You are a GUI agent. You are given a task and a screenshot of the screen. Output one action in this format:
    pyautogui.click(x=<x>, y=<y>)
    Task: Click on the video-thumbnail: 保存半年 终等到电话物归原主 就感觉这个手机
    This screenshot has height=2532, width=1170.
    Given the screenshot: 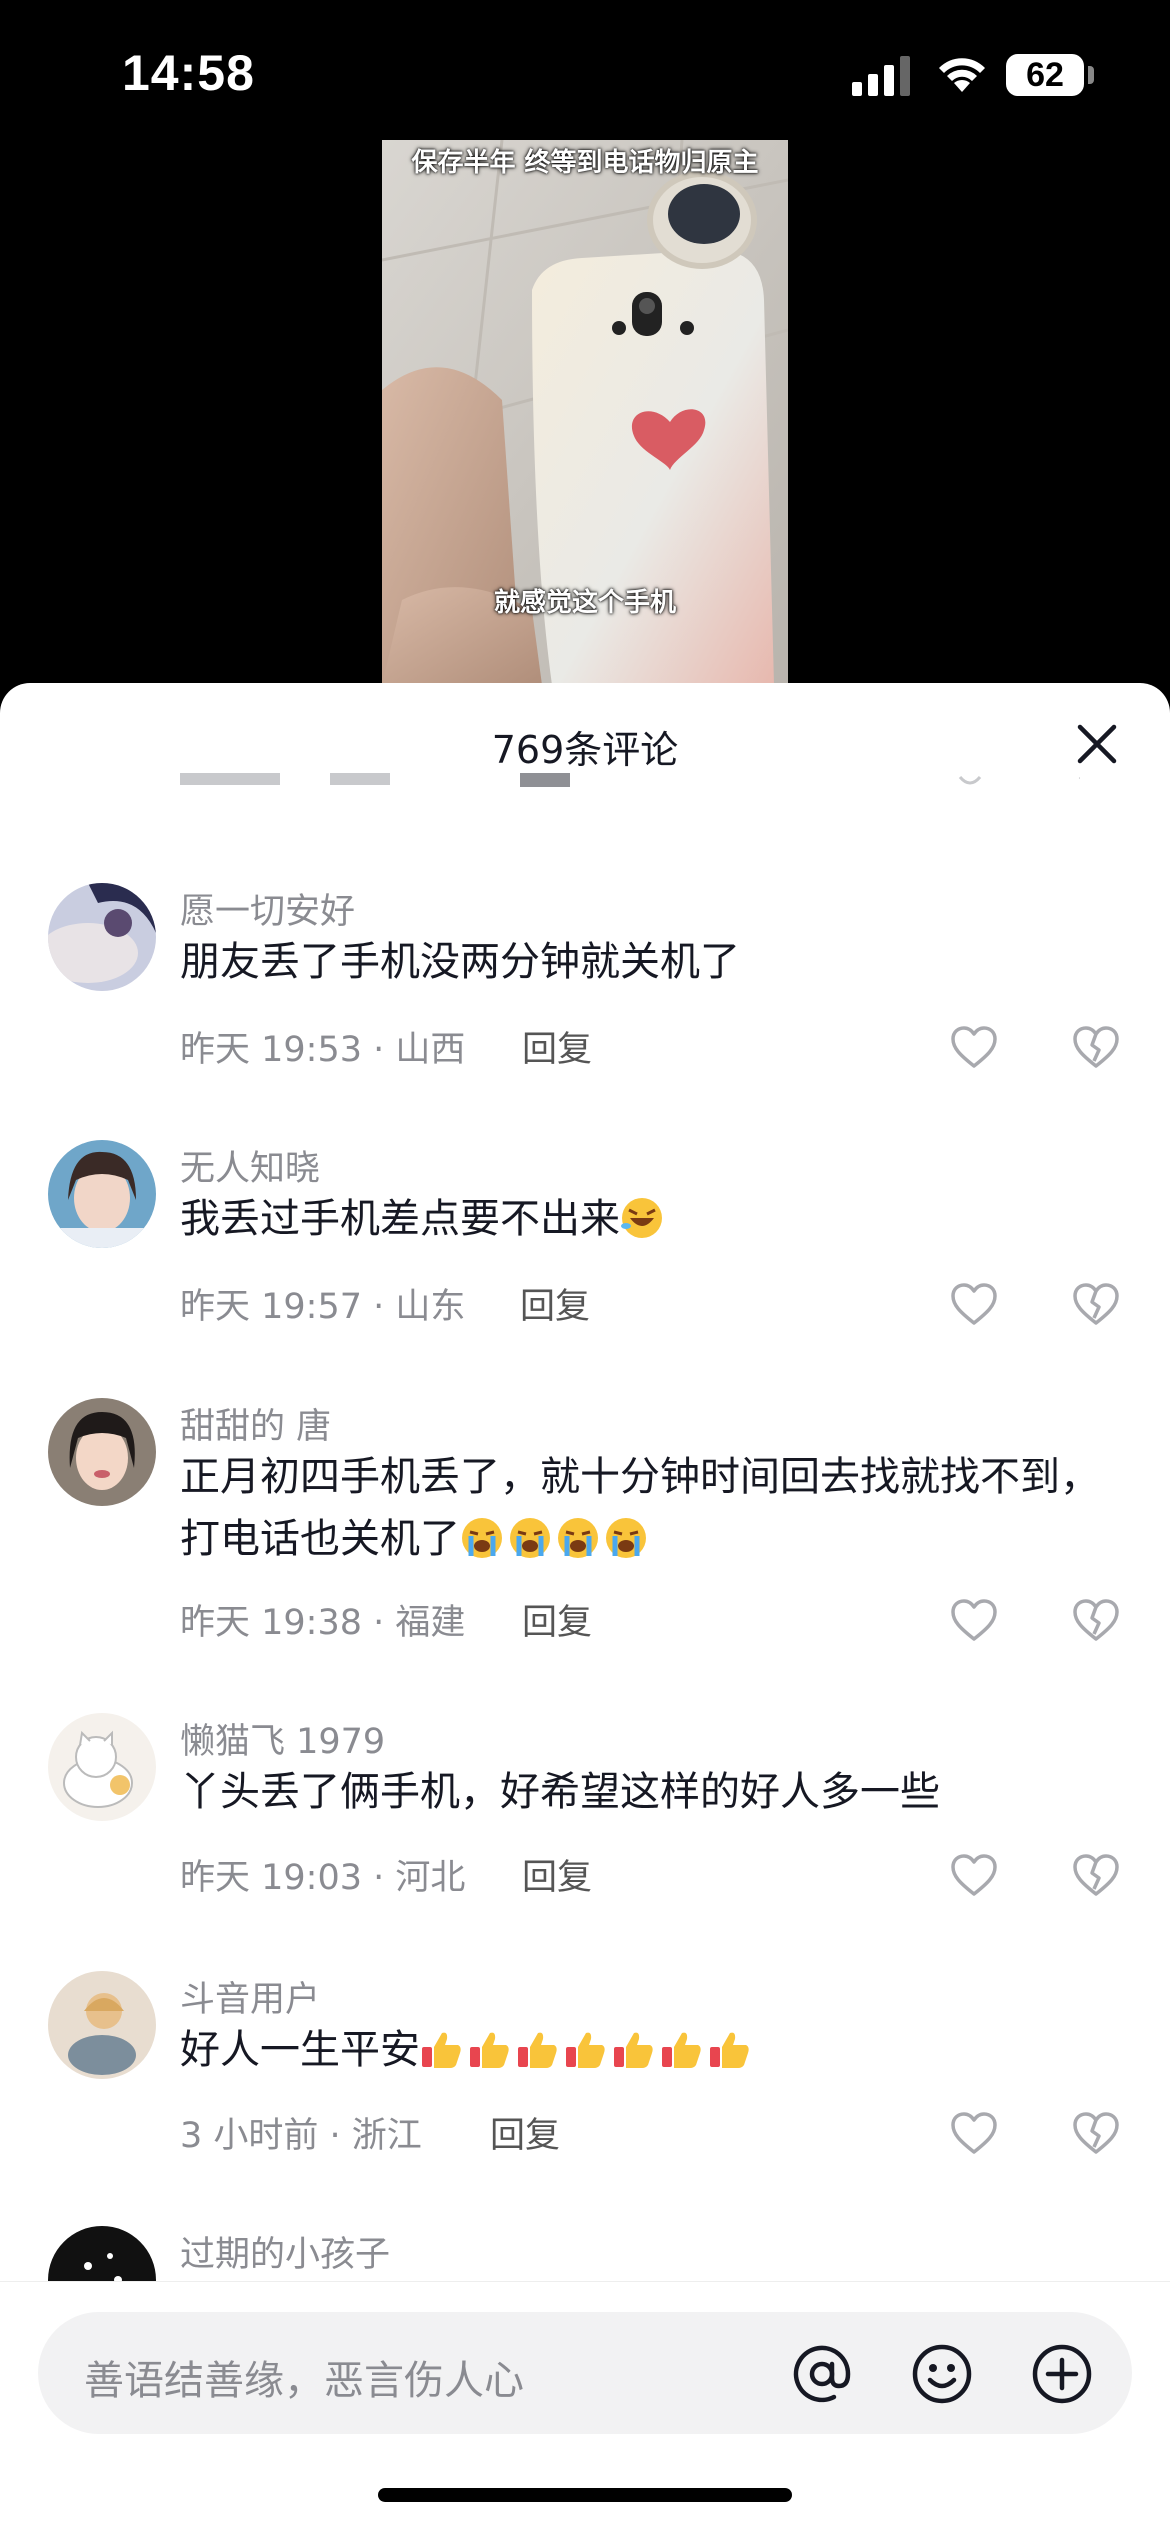 What is the action you would take?
    pyautogui.click(x=585, y=412)
    